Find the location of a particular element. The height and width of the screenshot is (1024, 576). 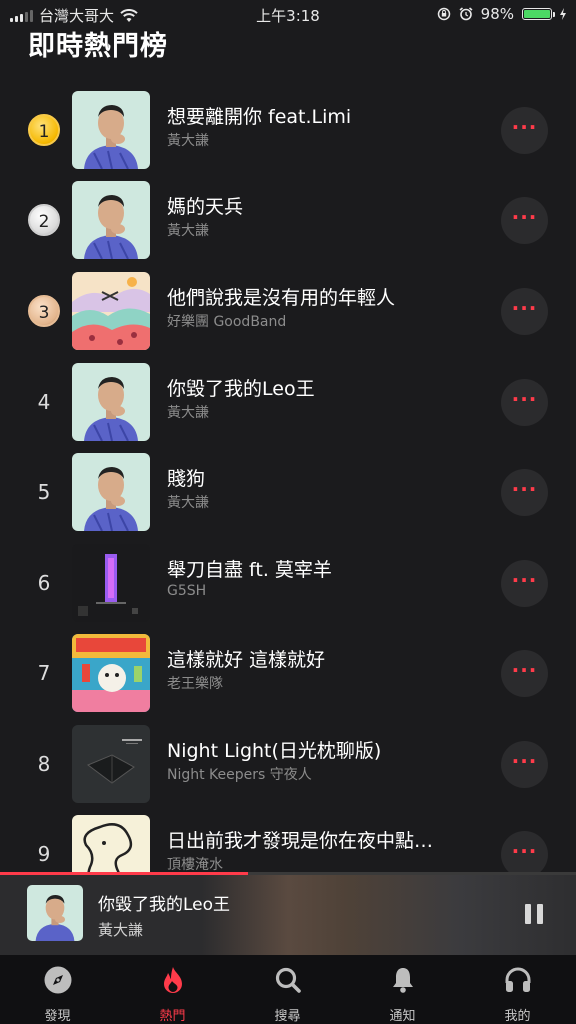

bronze-medal-icon: 3 is located at coordinates (44, 311).